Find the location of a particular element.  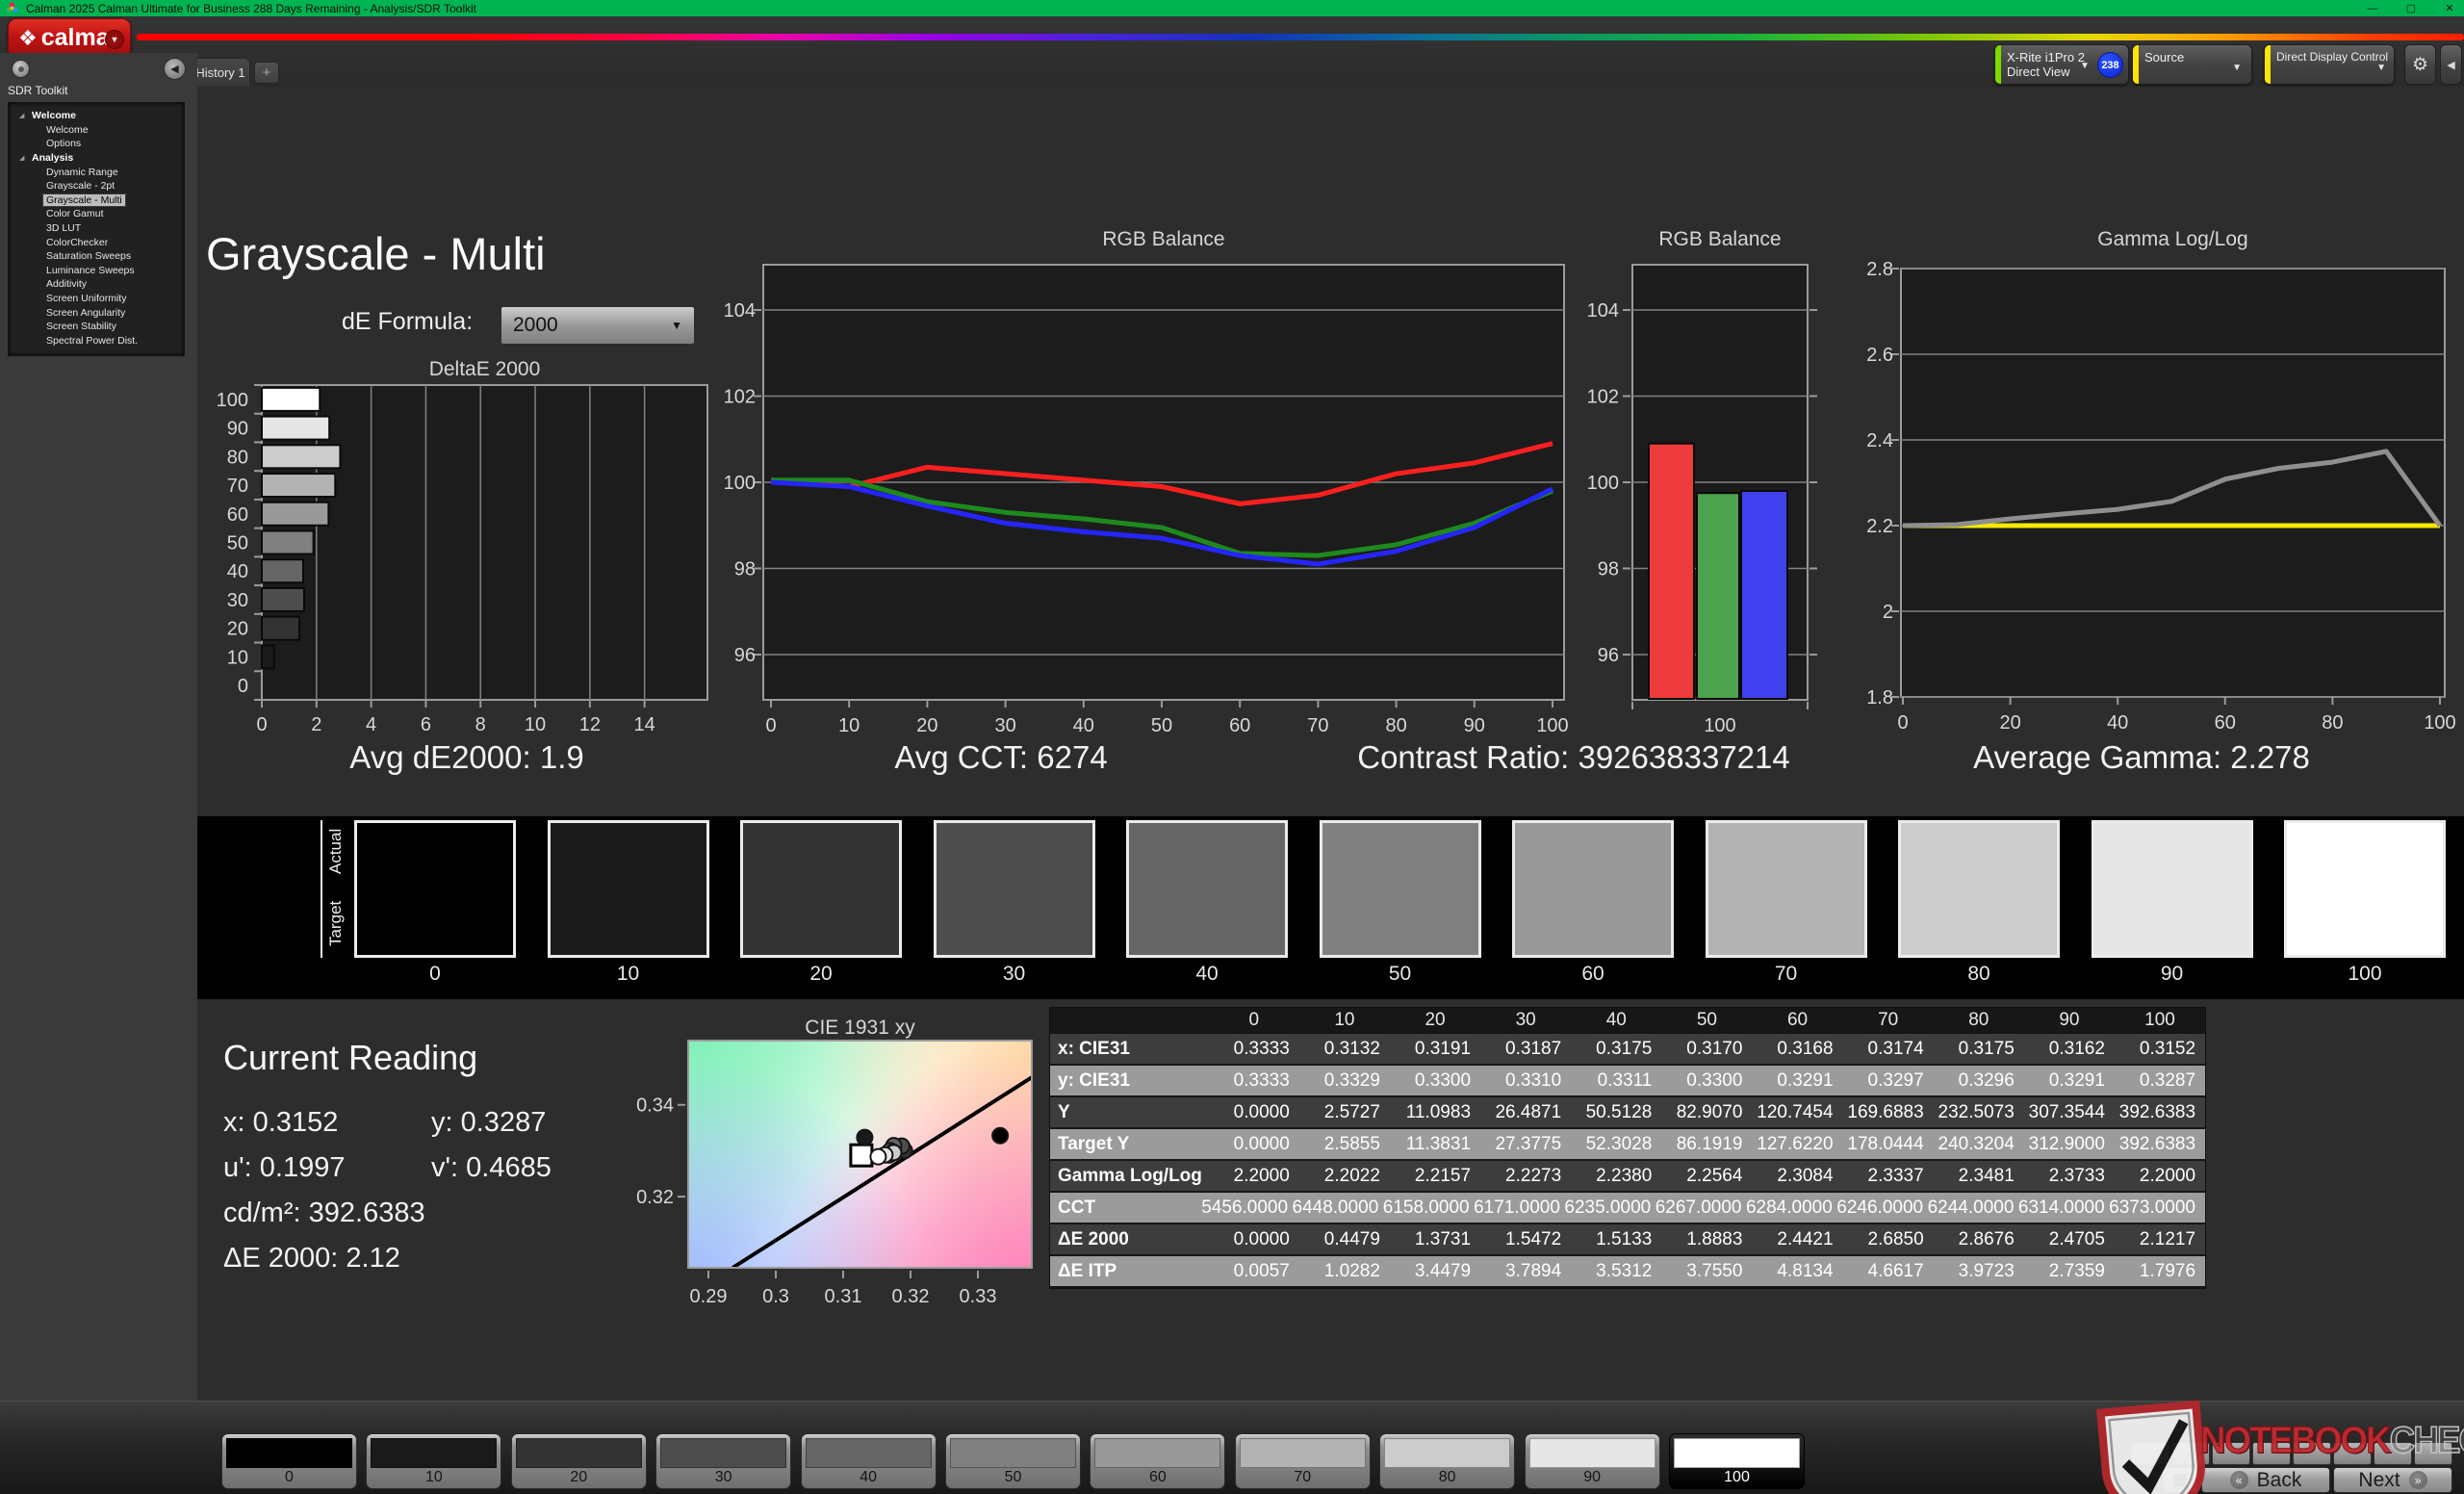

chevron-down-icon: ▼ is located at coordinates (2381, 68).